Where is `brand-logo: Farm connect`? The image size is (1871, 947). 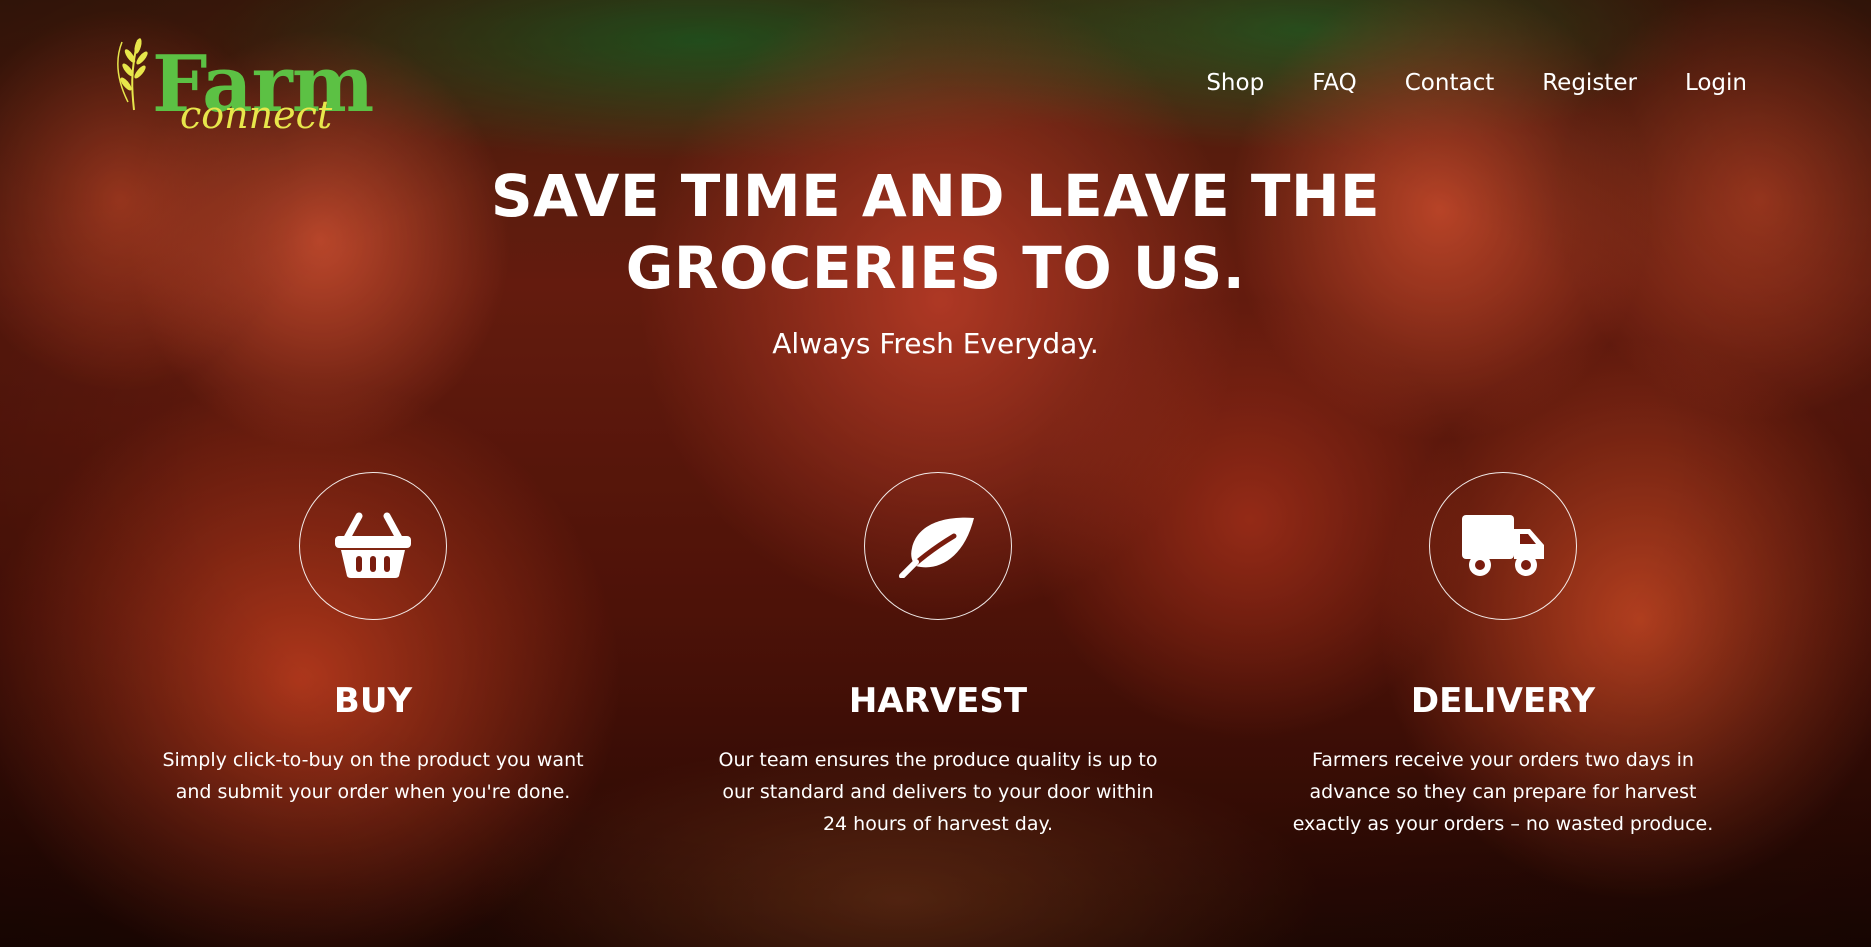 brand-logo: Farm connect is located at coordinates (239, 90).